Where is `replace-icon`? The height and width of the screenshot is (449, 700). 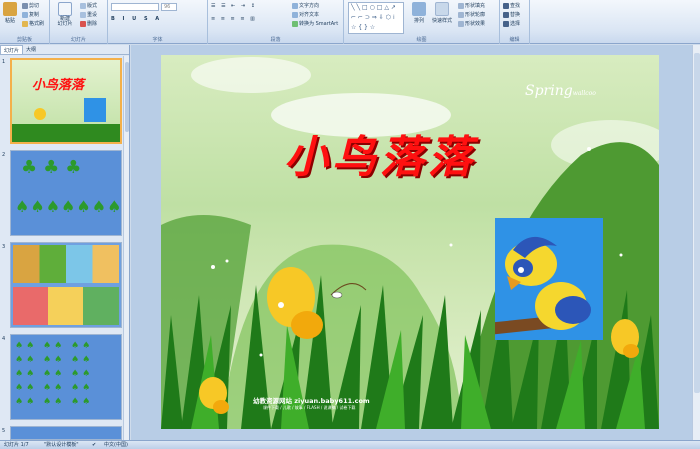 replace-icon is located at coordinates (506, 14).